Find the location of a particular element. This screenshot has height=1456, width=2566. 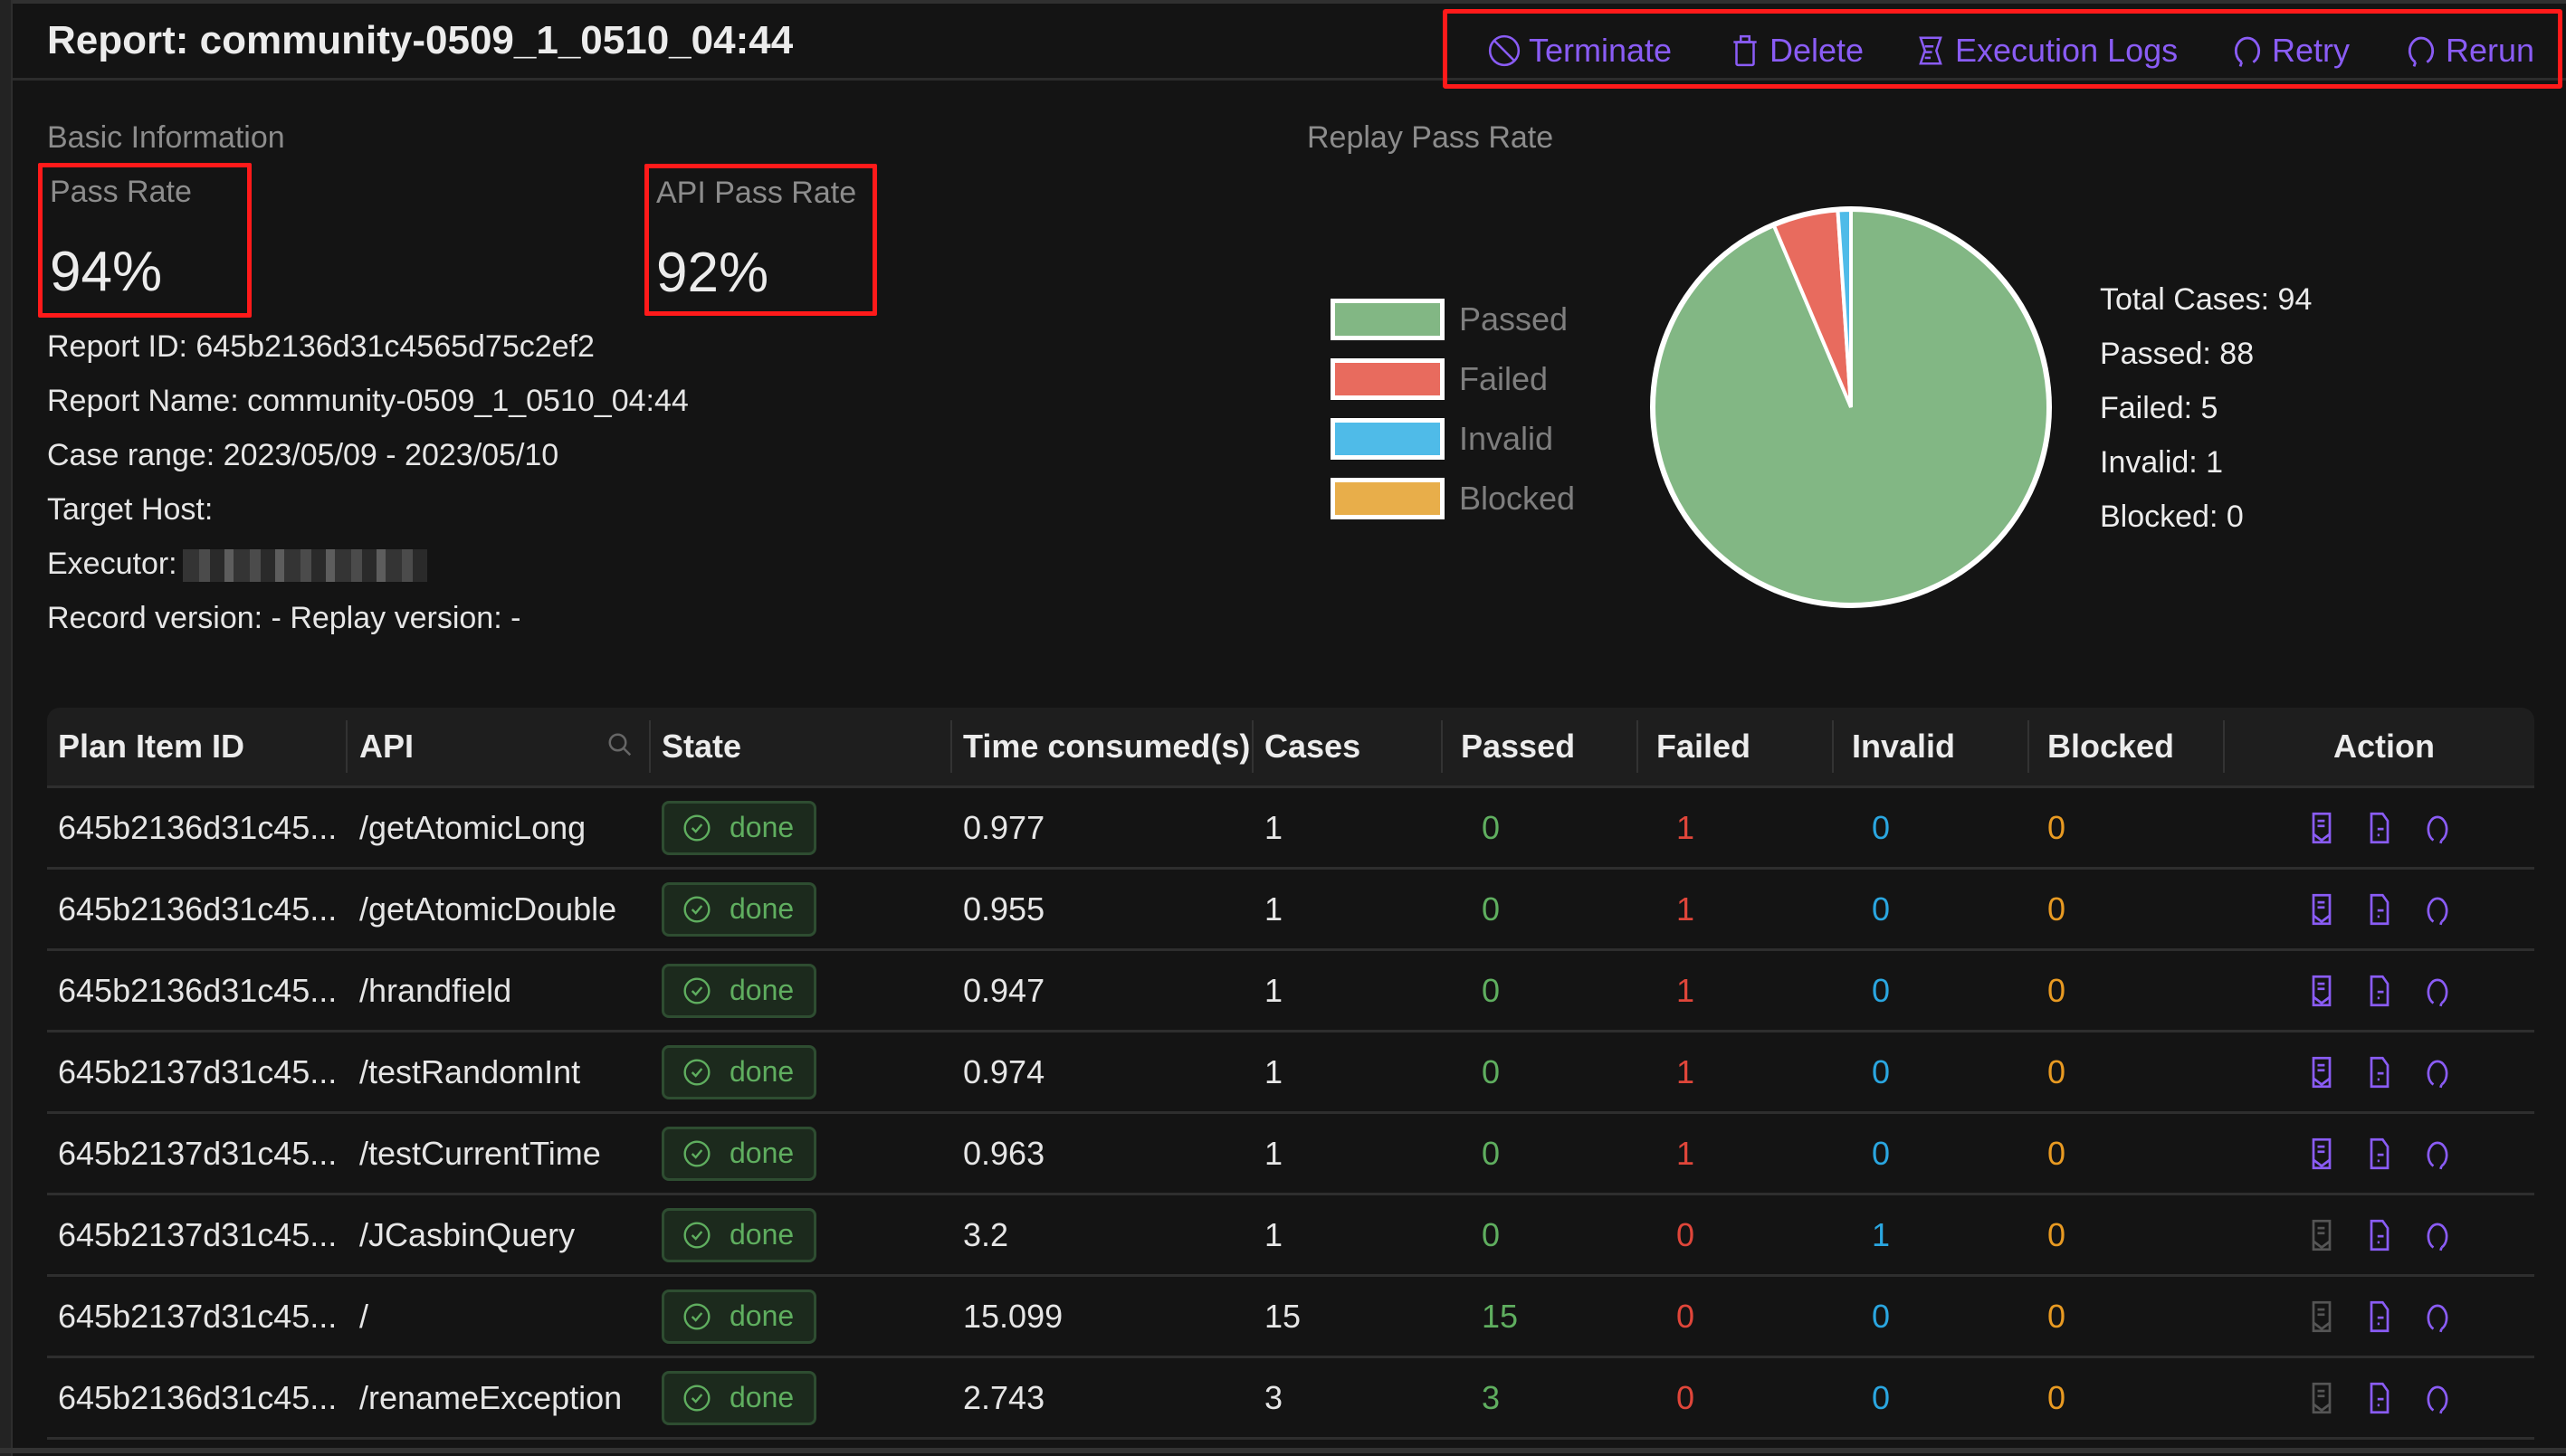

pass-rate-card: Pass Rate 94% is located at coordinates (145, 241).